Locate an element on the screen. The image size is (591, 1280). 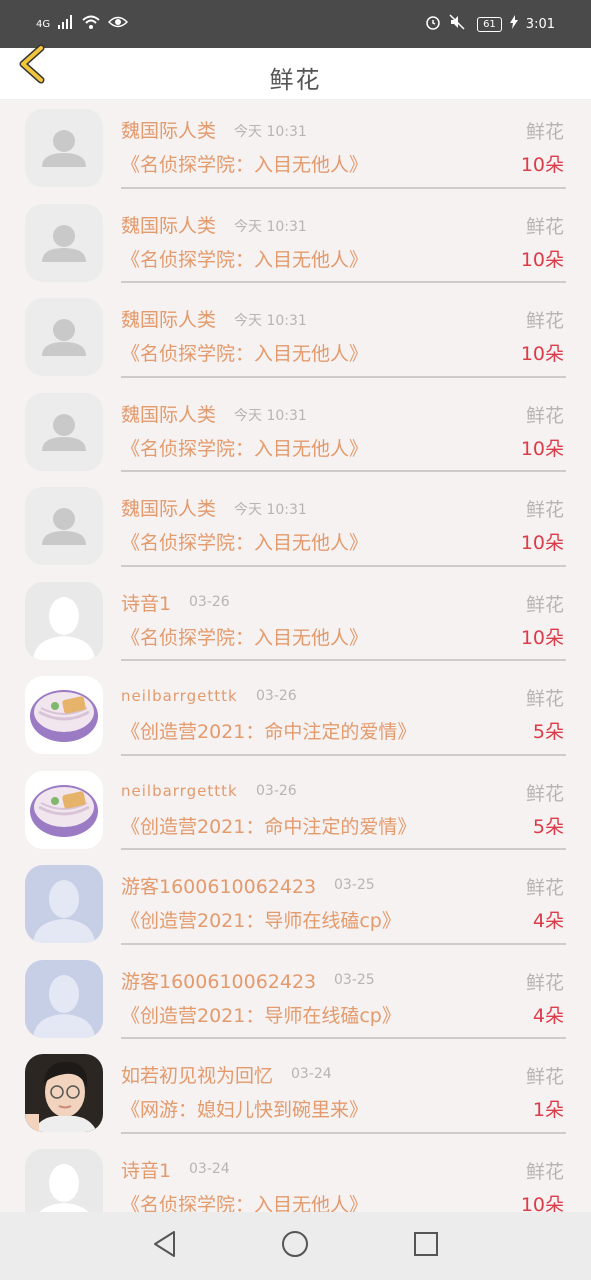
nav-back-button is located at coordinates (165, 1246).